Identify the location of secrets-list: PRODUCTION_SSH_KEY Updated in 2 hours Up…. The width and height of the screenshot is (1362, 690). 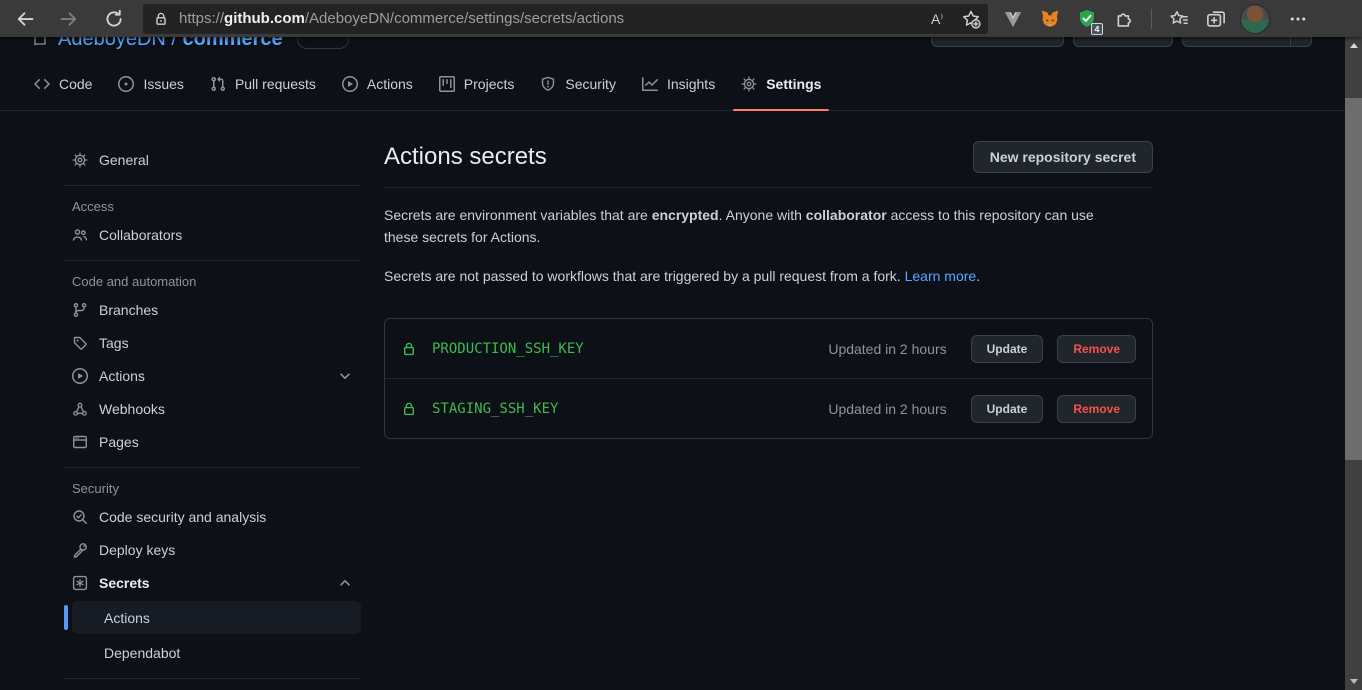
(768, 379).